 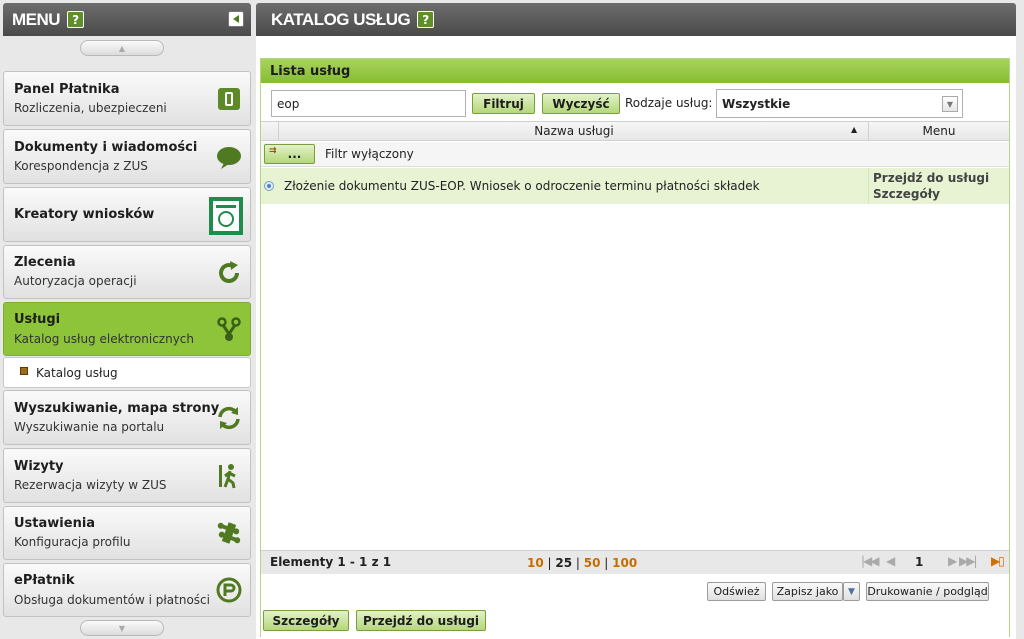 What do you see at coordinates (952, 561) in the screenshot?
I see `next-page-icon: ▶` at bounding box center [952, 561].